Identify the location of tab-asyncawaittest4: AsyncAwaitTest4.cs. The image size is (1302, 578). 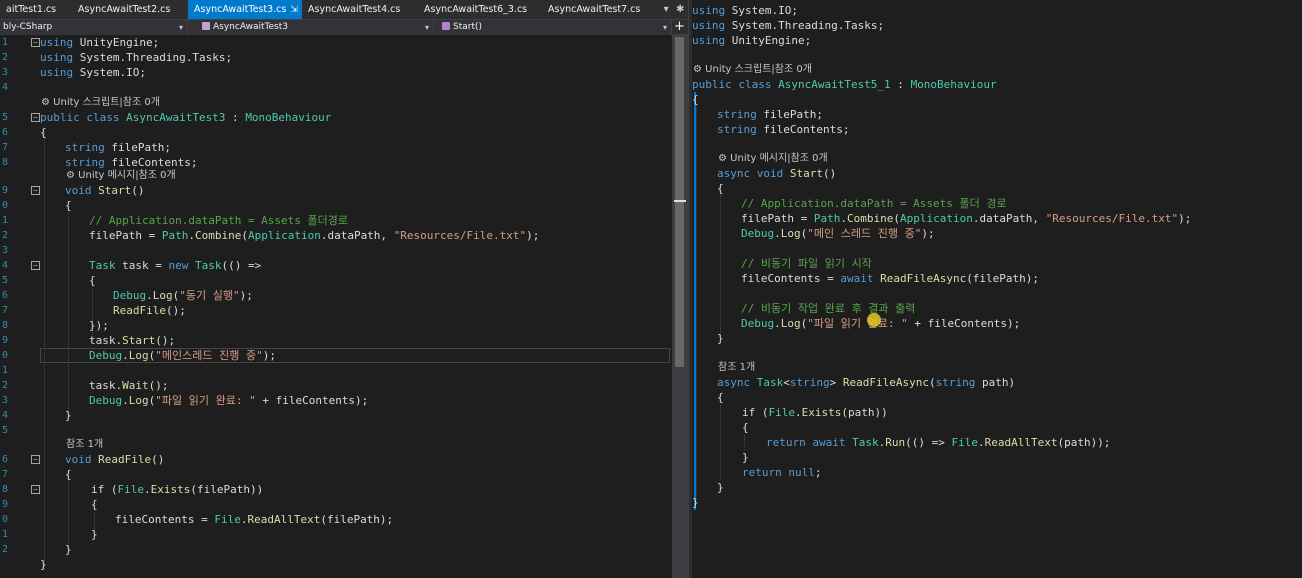
(360, 9).